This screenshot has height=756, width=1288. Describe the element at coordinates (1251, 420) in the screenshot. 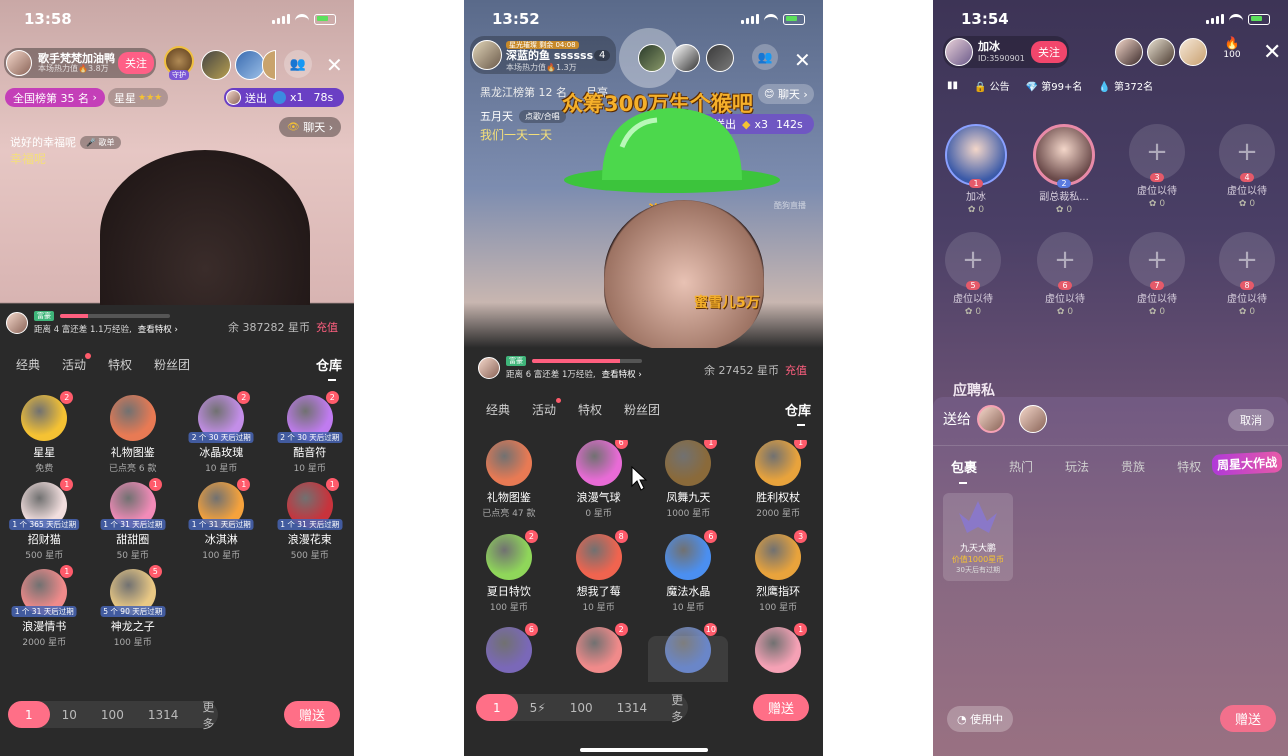

I see `cancel-button: 取消` at that location.